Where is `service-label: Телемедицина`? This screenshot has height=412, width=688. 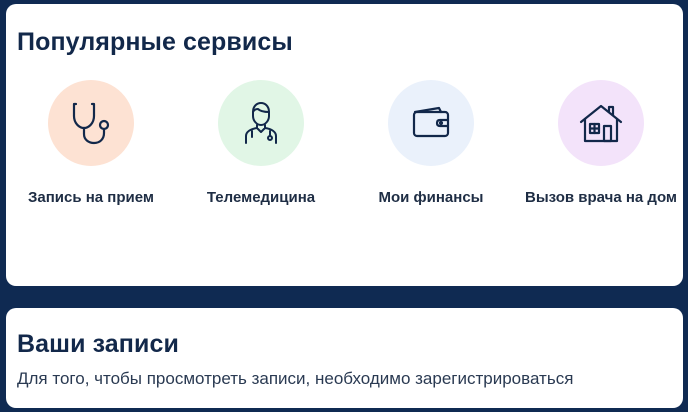 service-label: Телемедицина is located at coordinates (261, 197).